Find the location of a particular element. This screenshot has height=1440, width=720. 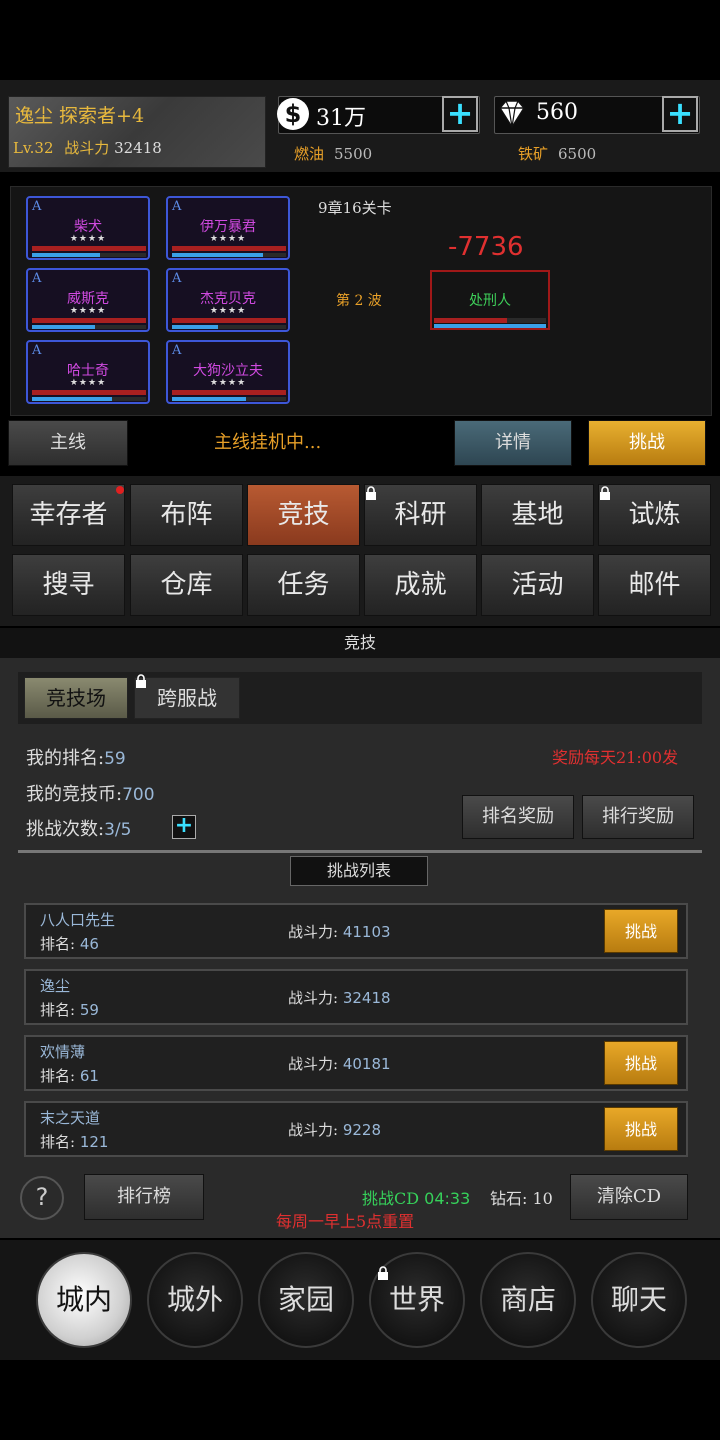

opponent-row: 末之天道 排名: 121 战斗力: 9228 挑战 is located at coordinates (356, 1129).